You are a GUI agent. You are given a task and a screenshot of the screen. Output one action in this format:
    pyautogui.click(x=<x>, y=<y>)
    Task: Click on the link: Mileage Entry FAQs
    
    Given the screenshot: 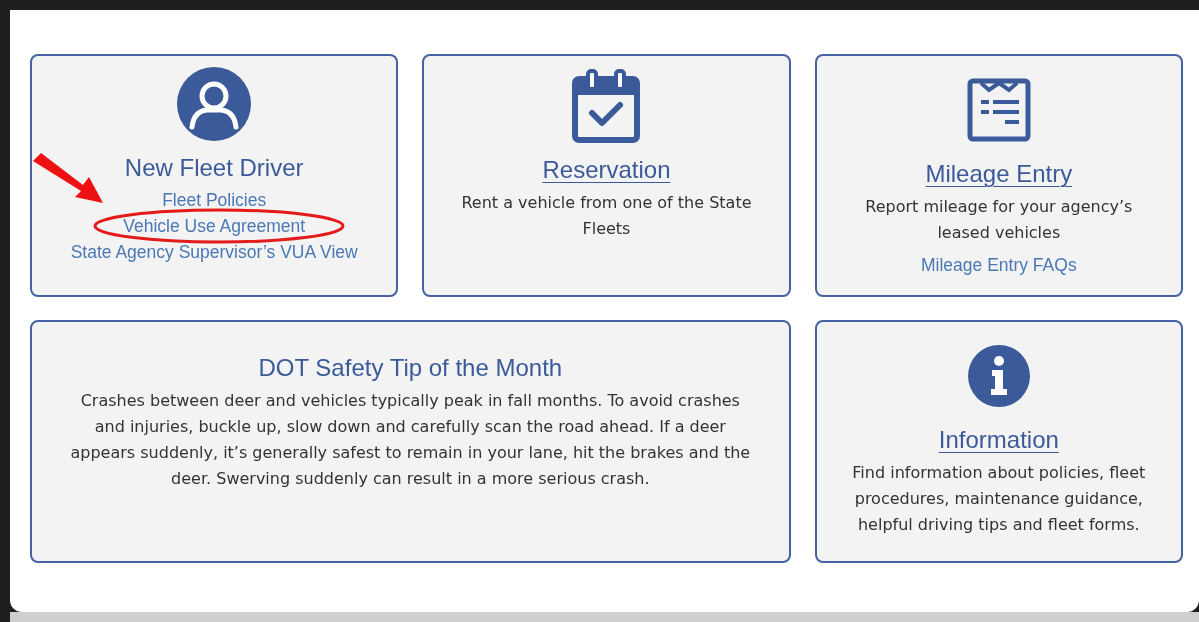 What is the action you would take?
    pyautogui.click(x=999, y=265)
    